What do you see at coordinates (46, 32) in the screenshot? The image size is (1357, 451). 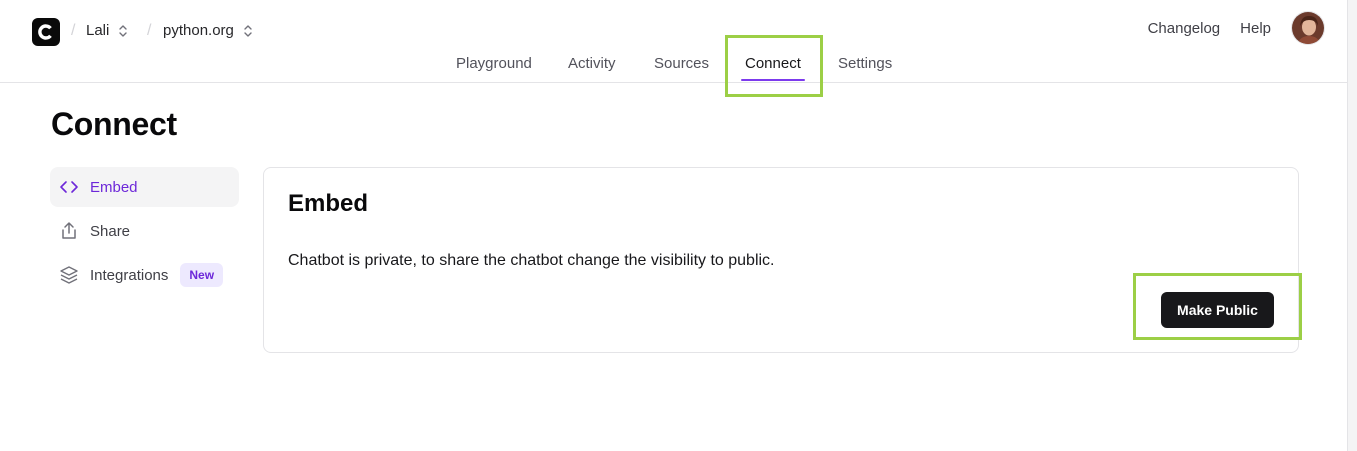 I see `logo-icon` at bounding box center [46, 32].